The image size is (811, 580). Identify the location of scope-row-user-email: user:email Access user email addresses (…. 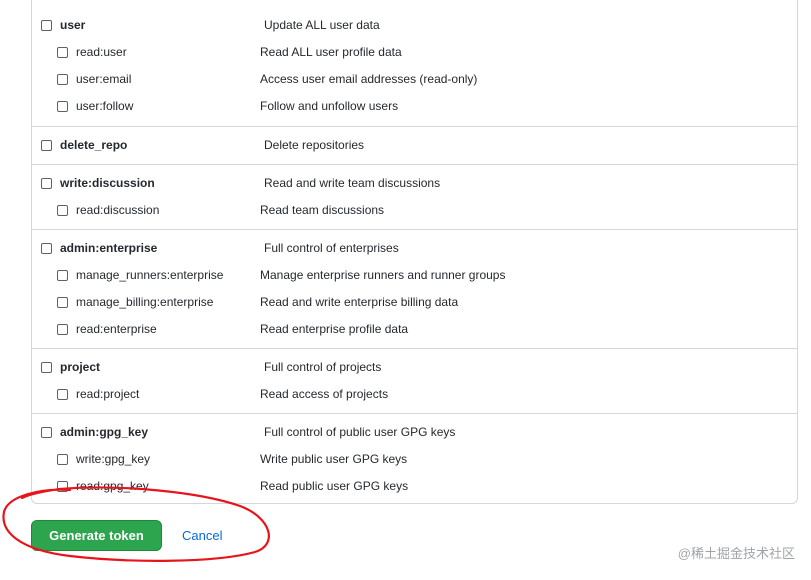
(414, 81).